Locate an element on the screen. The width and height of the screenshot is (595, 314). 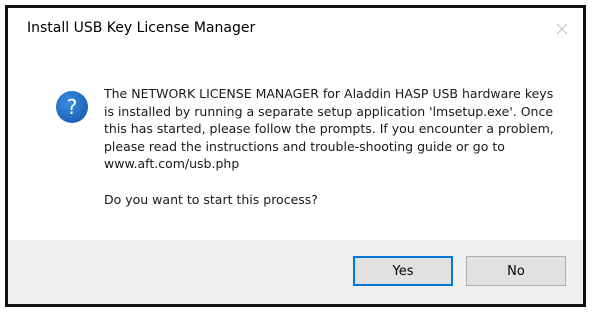
question-icon: ? is located at coordinates (72, 107).